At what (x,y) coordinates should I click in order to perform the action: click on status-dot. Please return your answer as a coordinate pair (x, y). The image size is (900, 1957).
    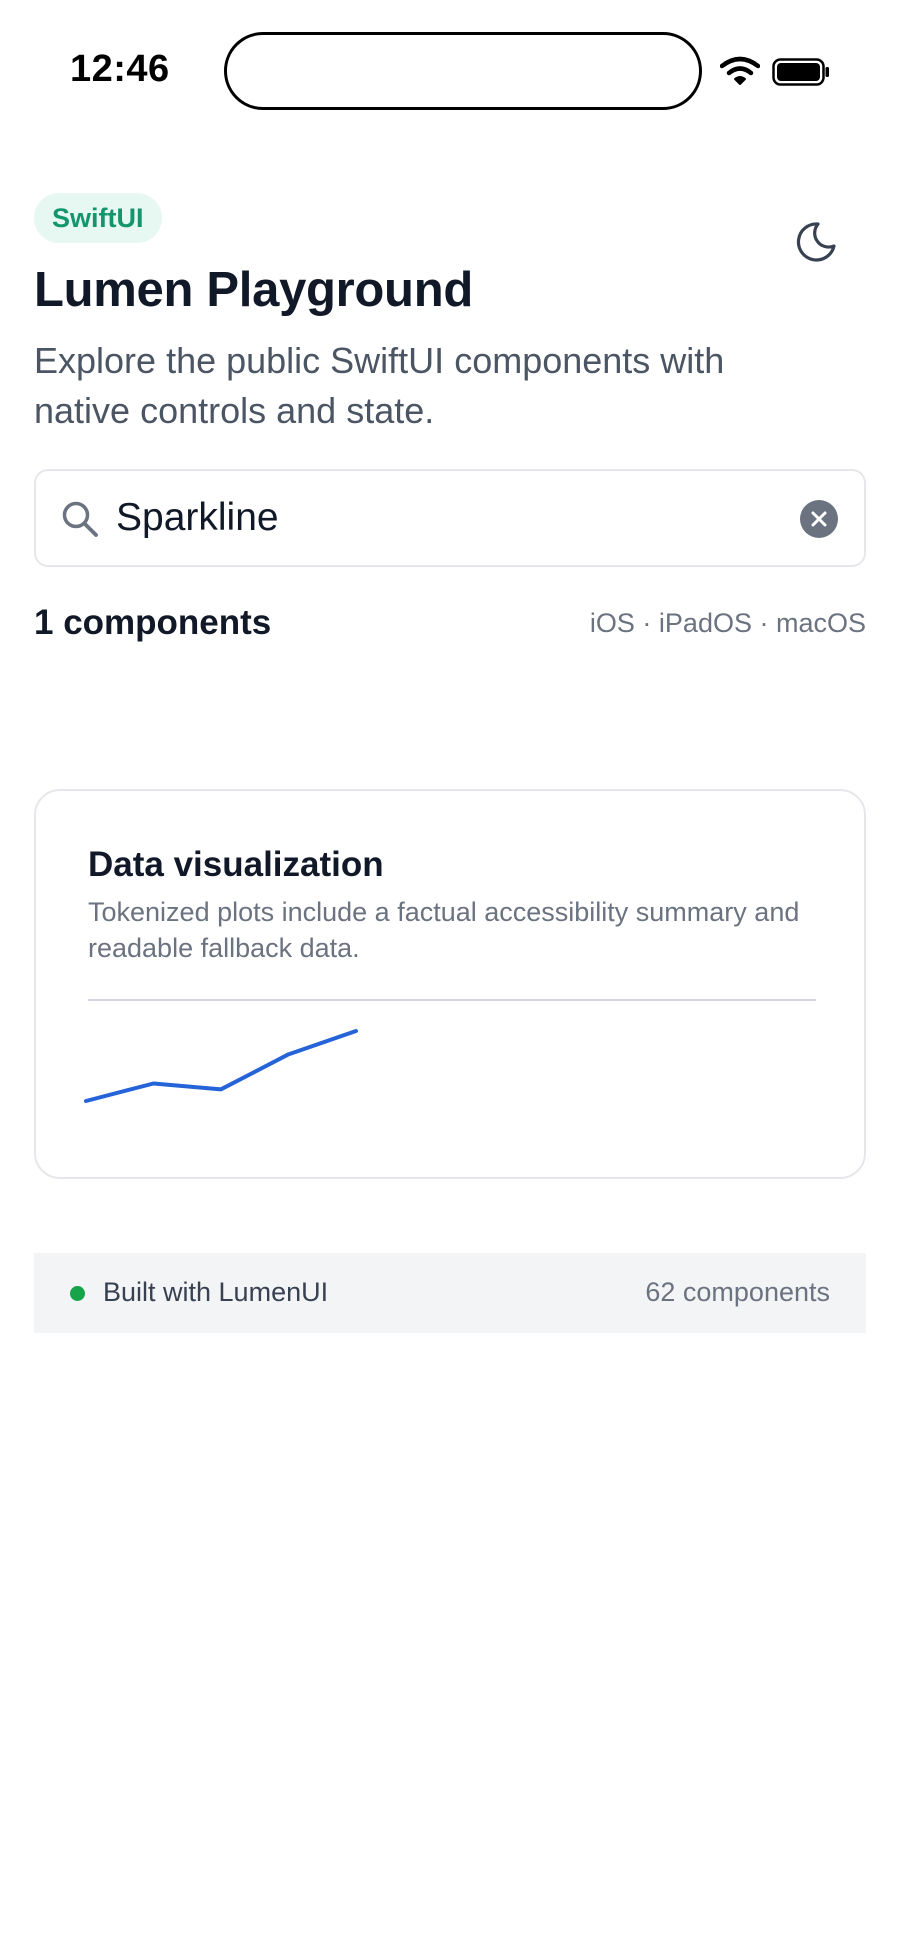
    Looking at the image, I should click on (77, 1293).